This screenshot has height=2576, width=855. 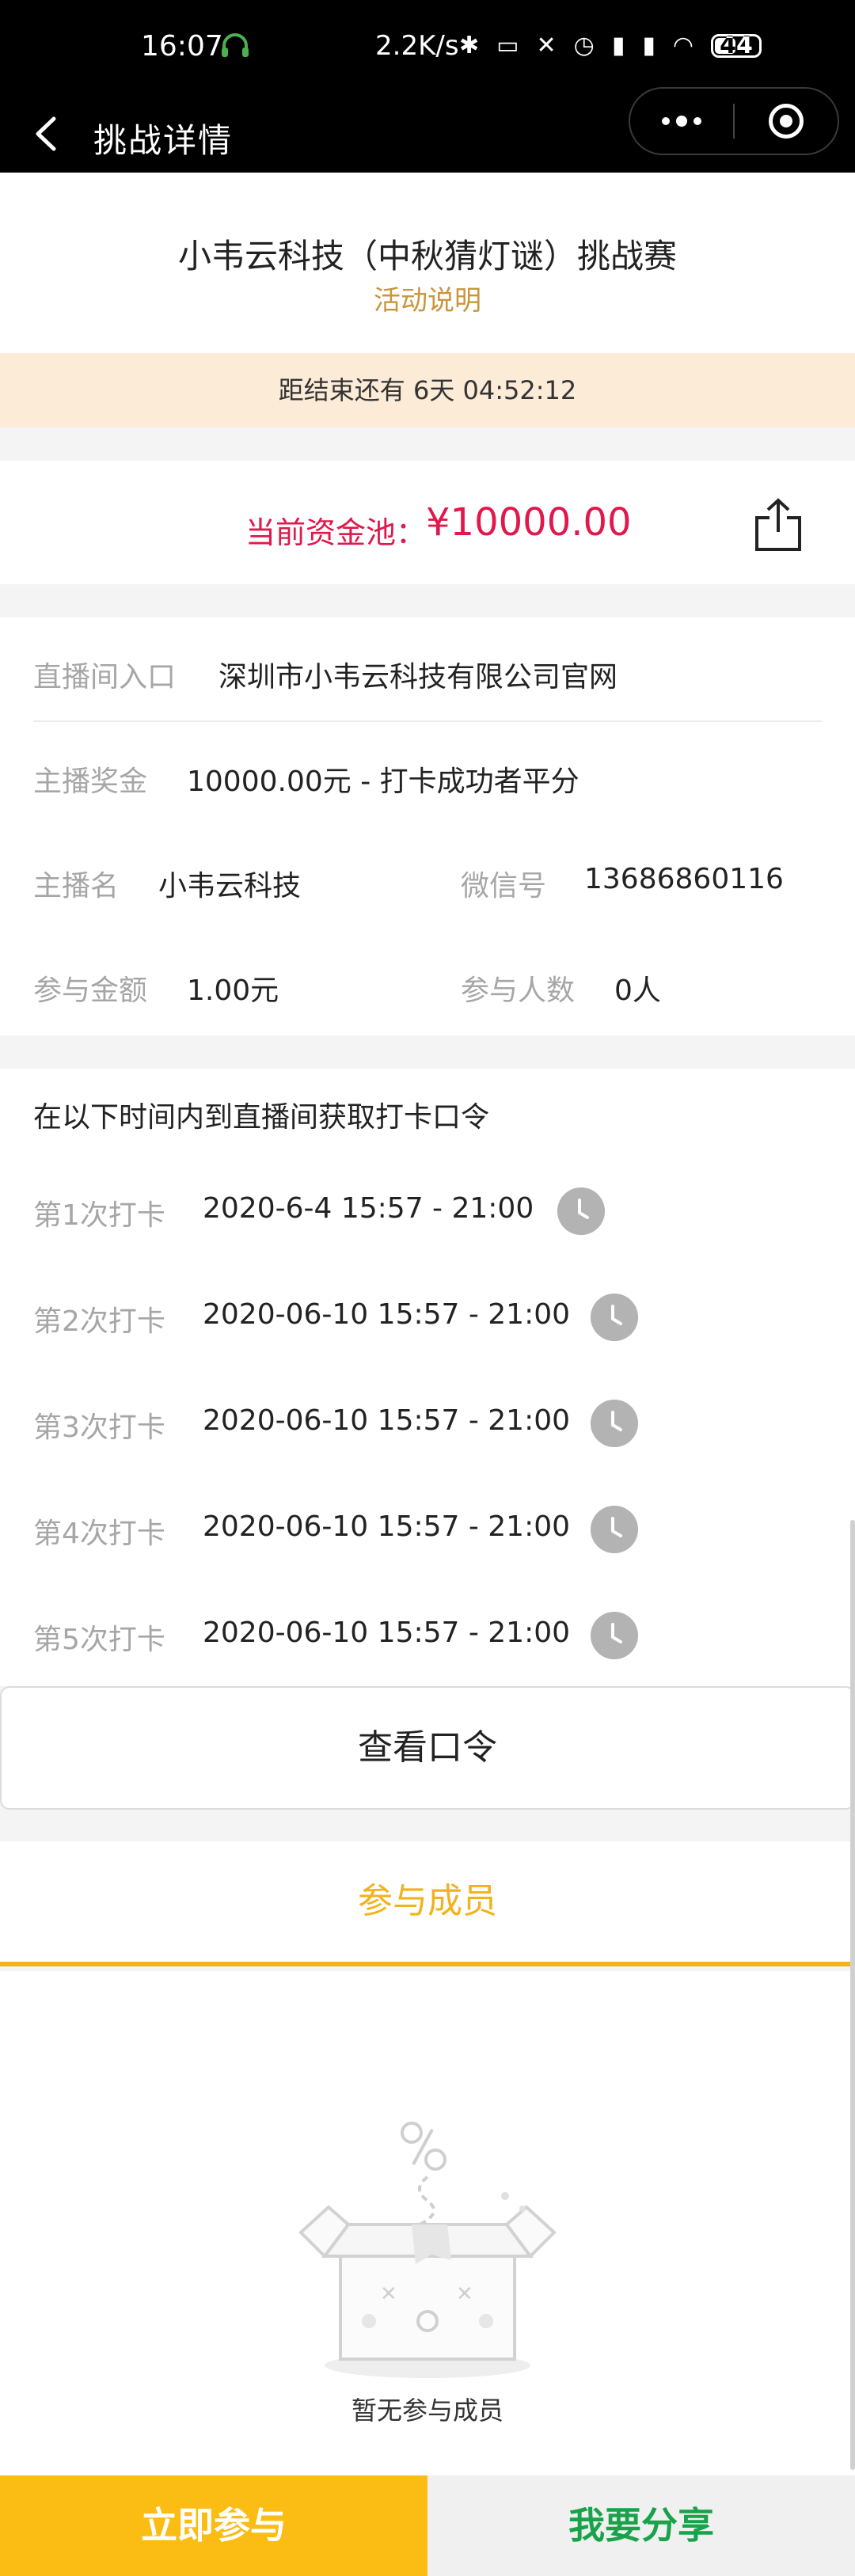 I want to click on close-capsule-icon, so click(x=786, y=122).